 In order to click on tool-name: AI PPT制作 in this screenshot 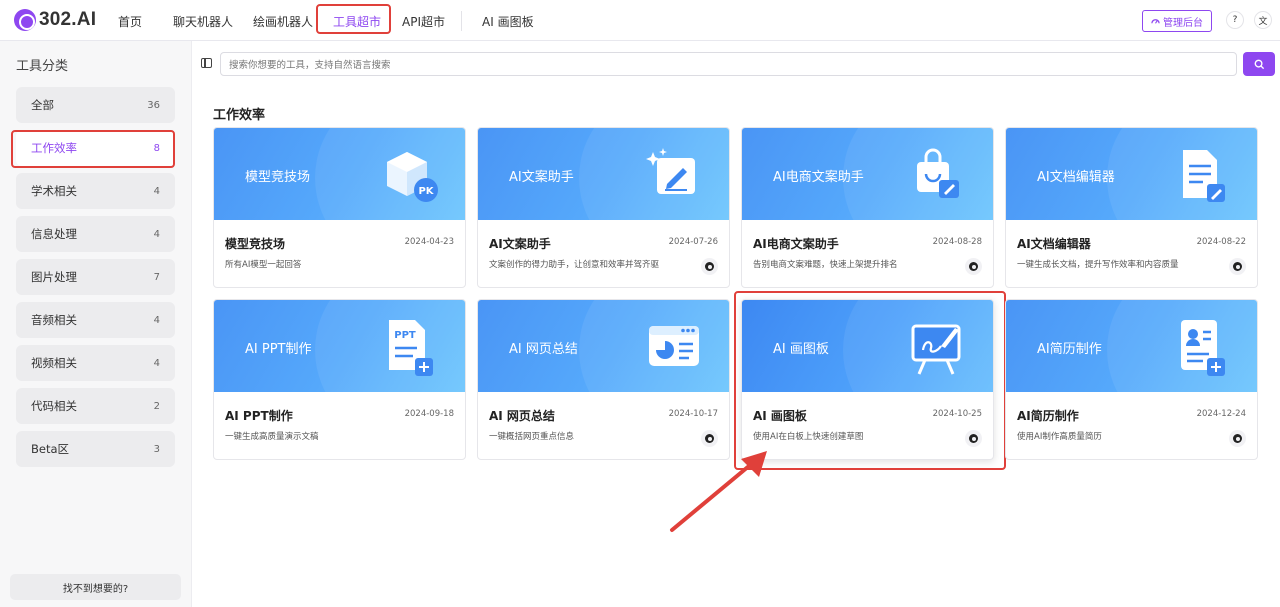, I will do `click(259, 416)`.